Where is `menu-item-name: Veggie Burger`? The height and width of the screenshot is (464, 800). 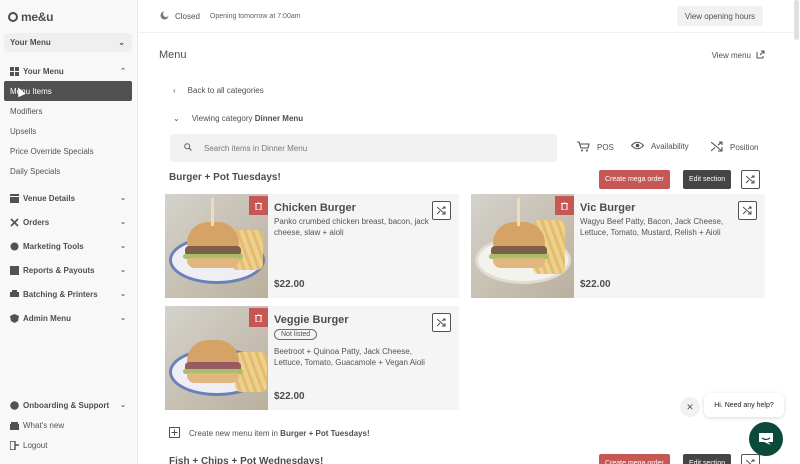 menu-item-name: Veggie Burger is located at coordinates (311, 320).